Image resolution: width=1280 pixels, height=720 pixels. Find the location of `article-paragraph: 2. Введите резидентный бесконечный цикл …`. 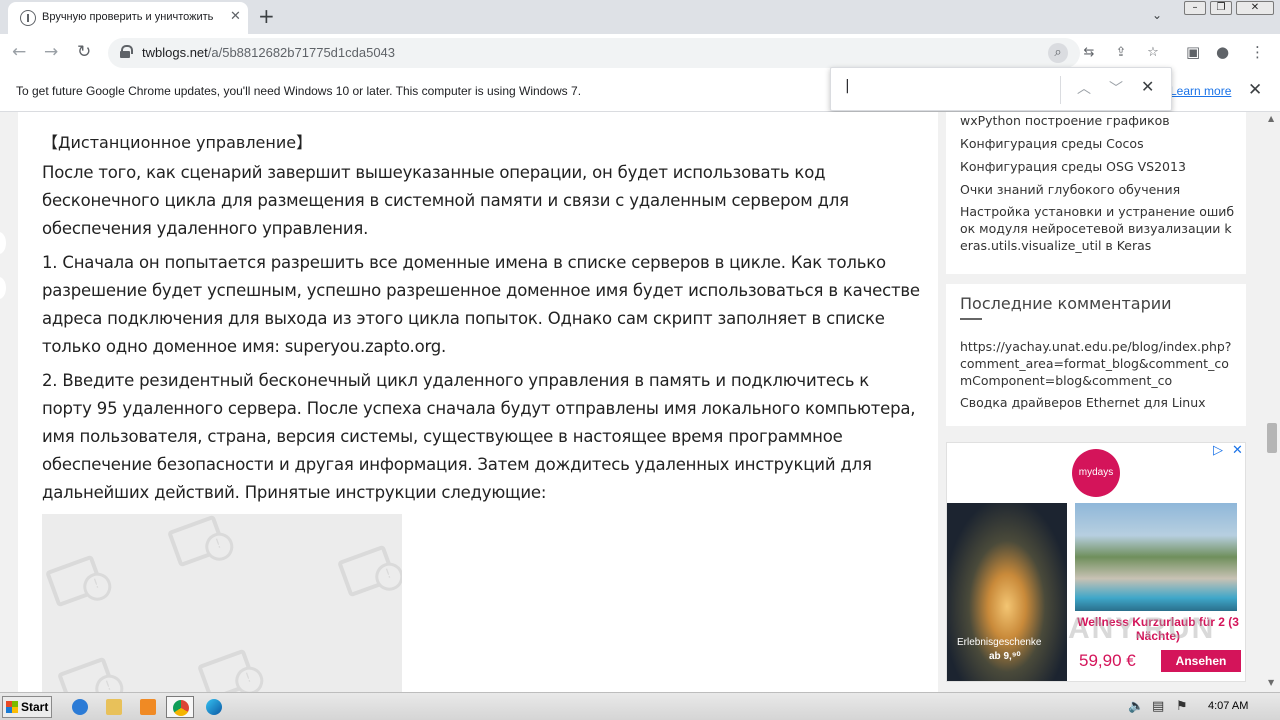

article-paragraph: 2. Введите резидентный бесконечный цикл … is located at coordinates (479, 436).